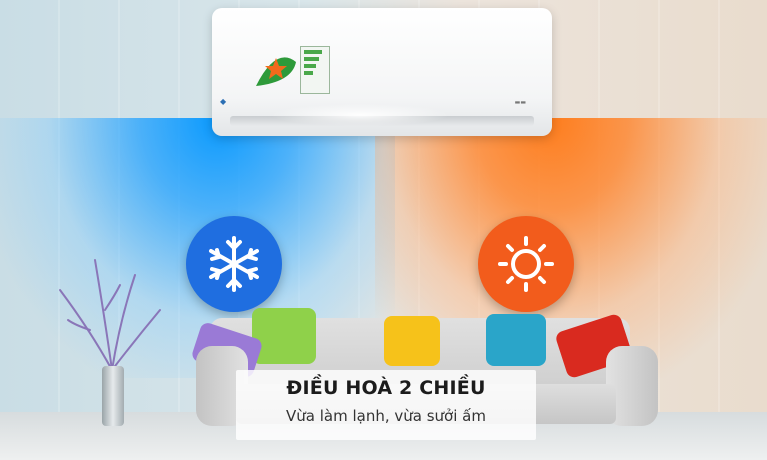 The image size is (767, 460). Describe the element at coordinates (360, 115) in the screenshot. I see `air-glow` at that location.